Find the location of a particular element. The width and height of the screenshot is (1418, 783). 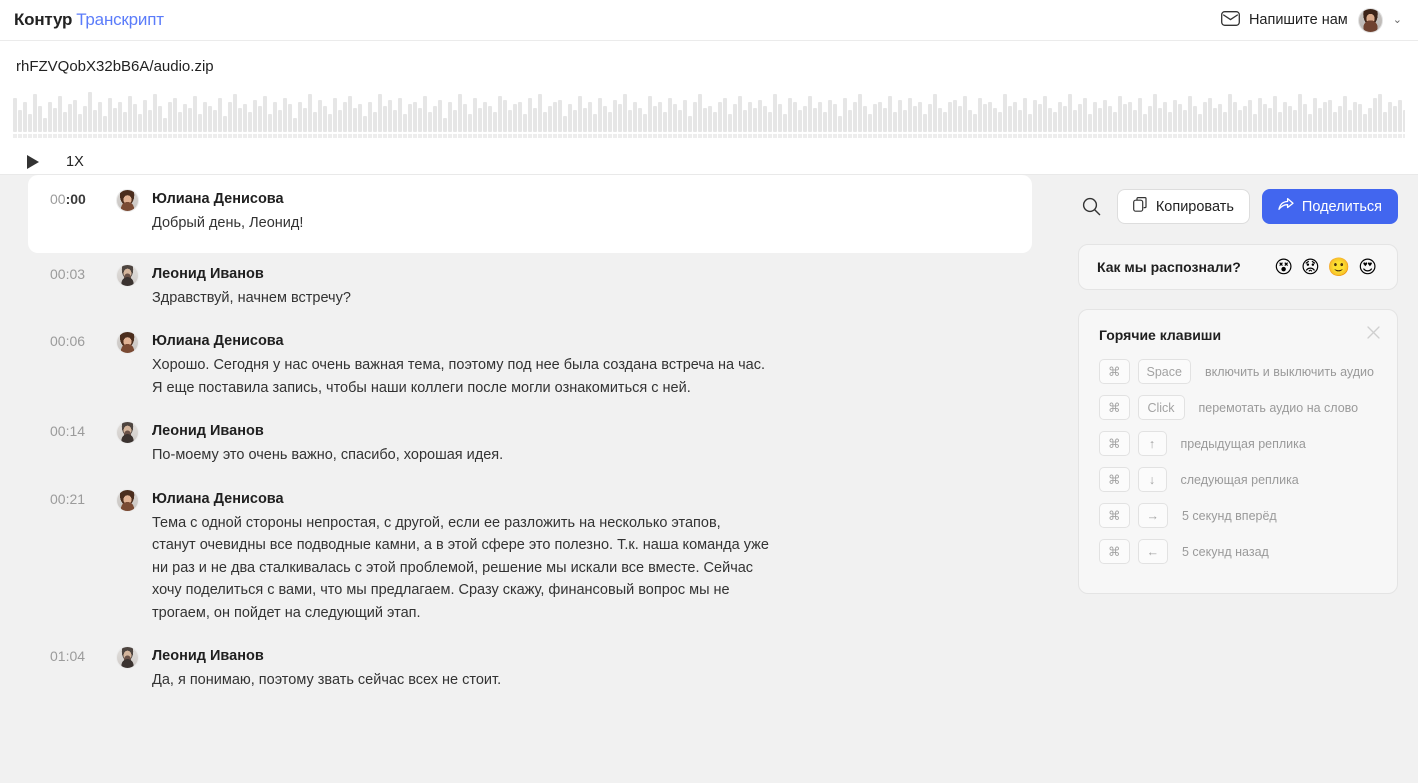

timestamp: 01:04 is located at coordinates (72, 669).